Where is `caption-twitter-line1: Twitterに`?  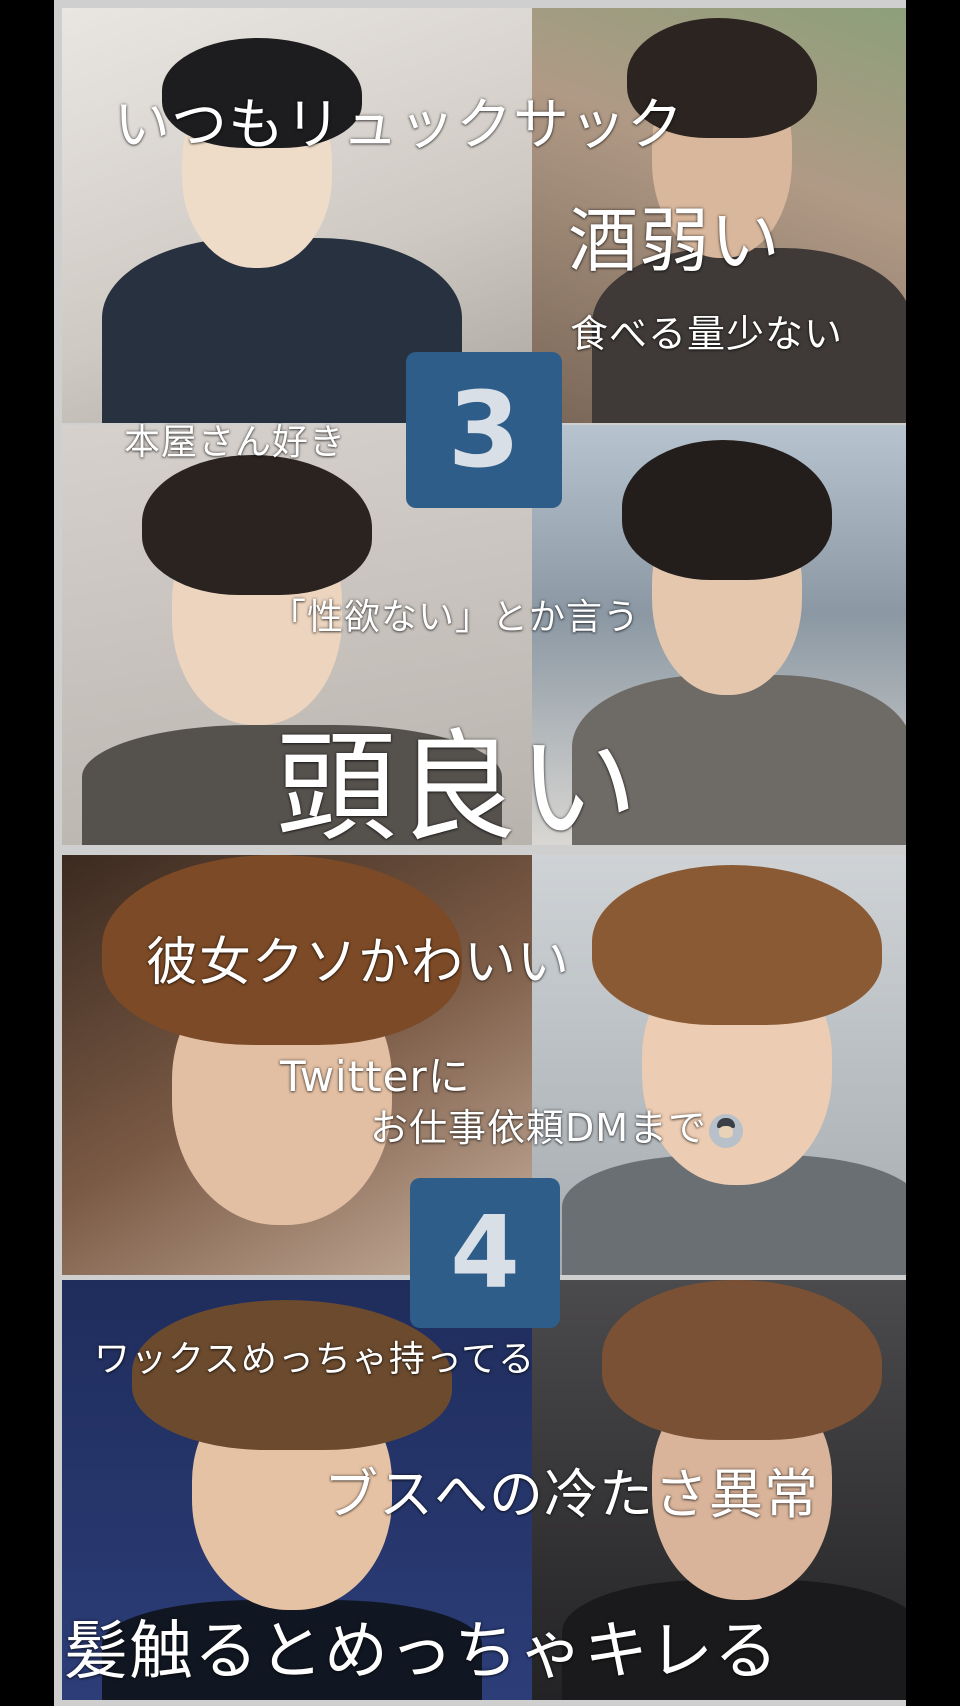 caption-twitter-line1: Twitterに is located at coordinates (375, 1076).